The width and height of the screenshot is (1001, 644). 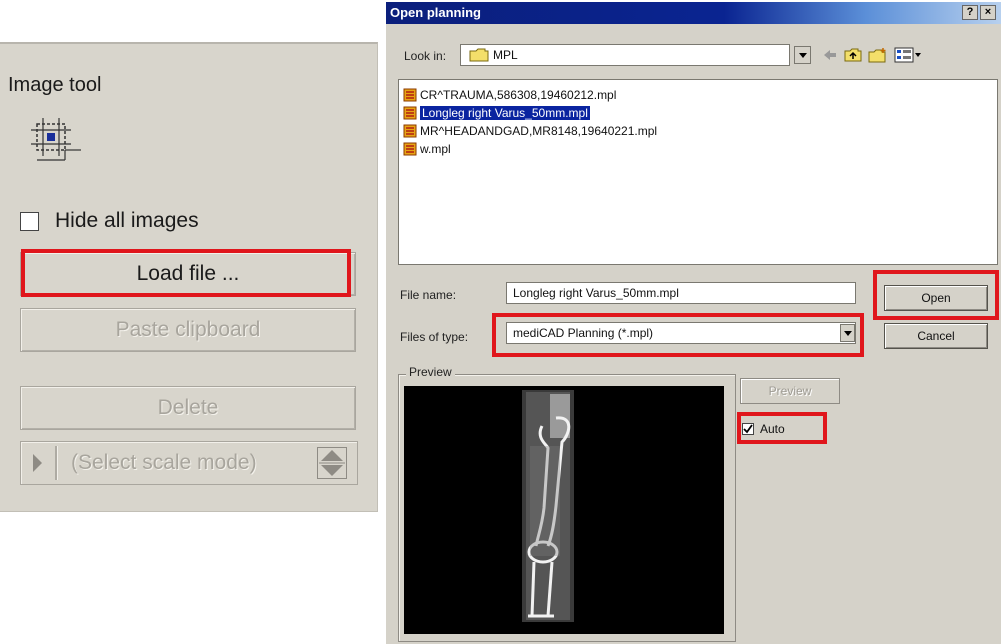 I want to click on image-tool-icon, so click(x=53, y=140).